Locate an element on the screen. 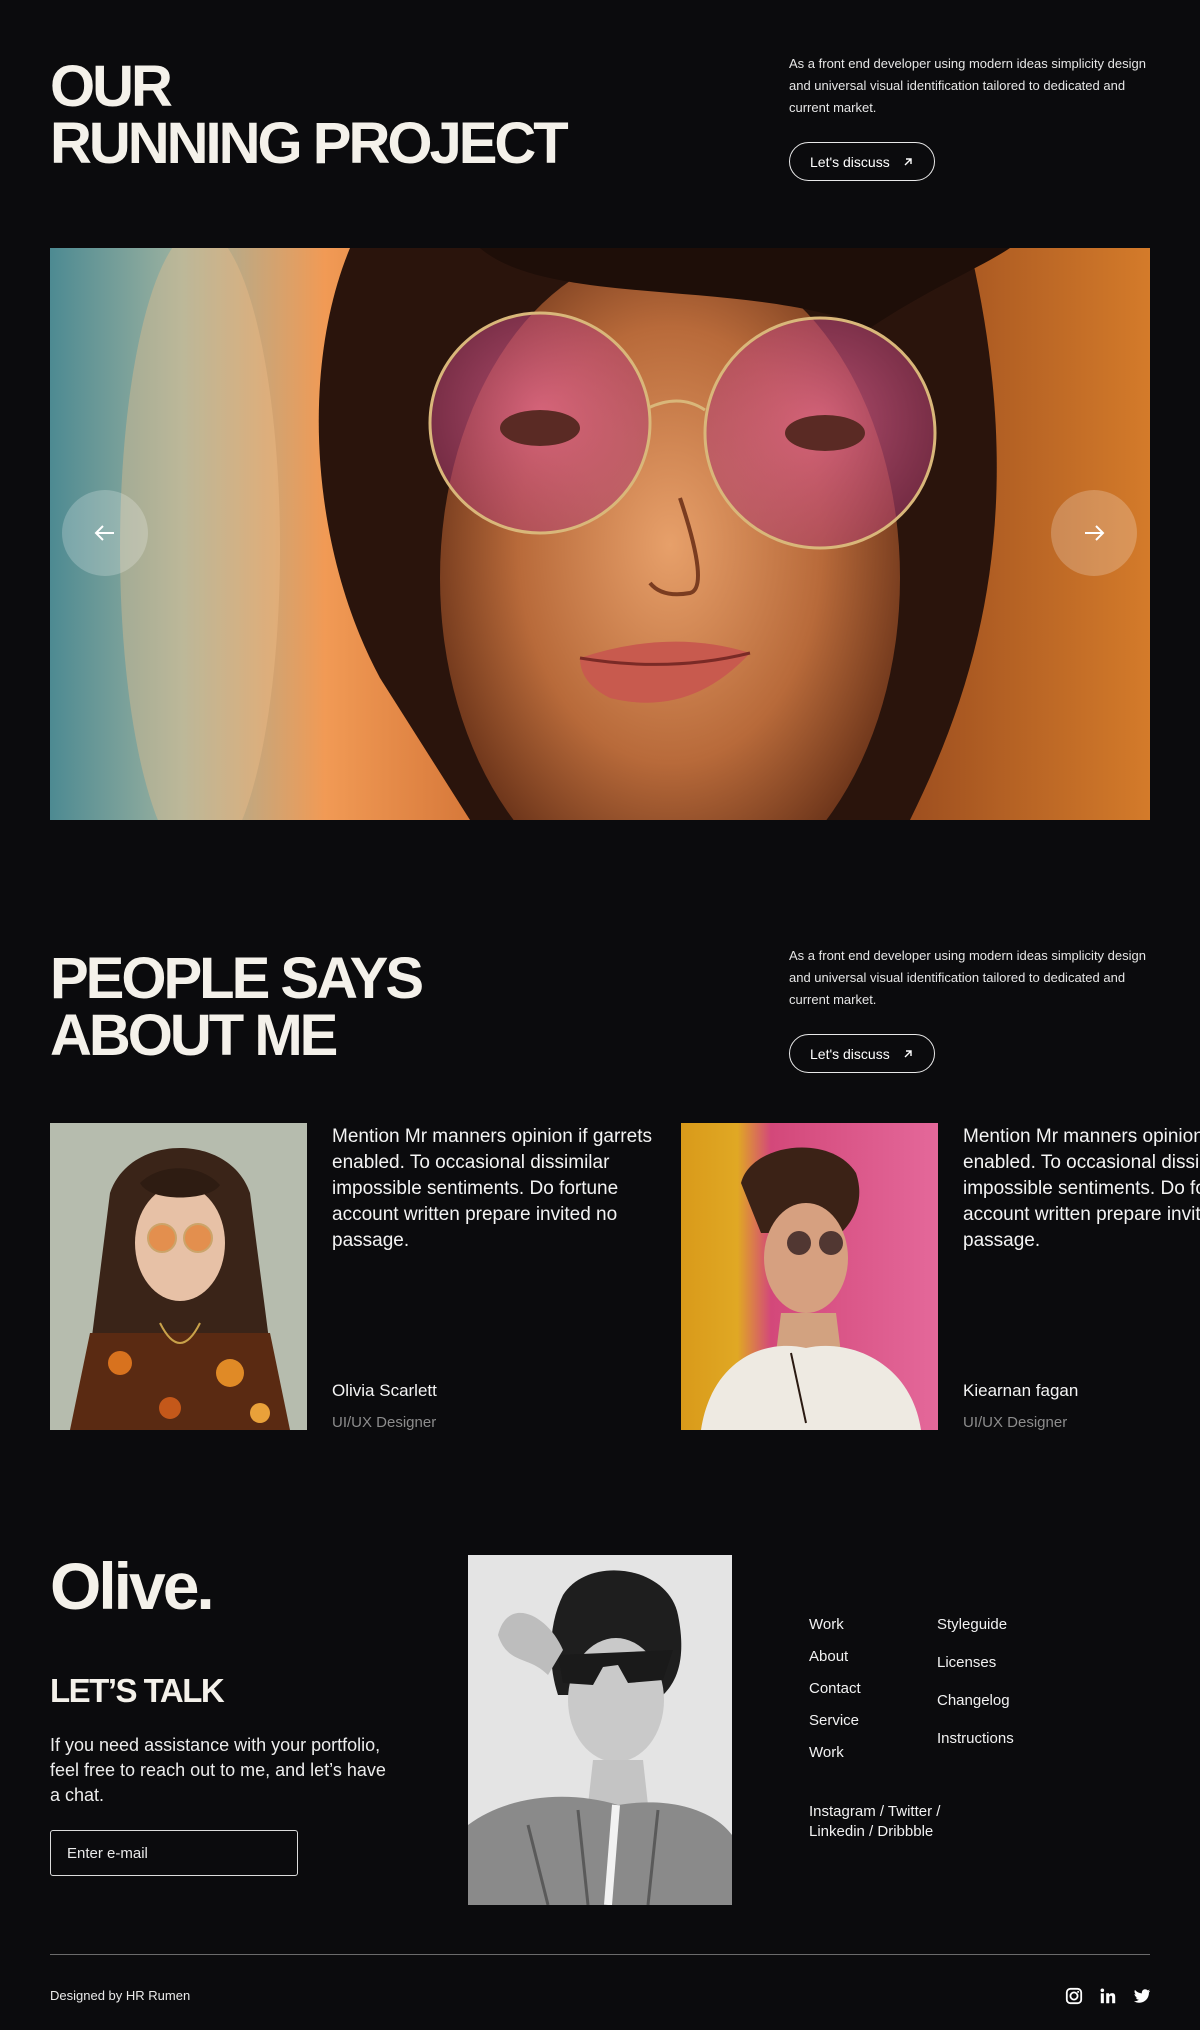  projects-discuss-label: Let's discuss is located at coordinates (850, 161).